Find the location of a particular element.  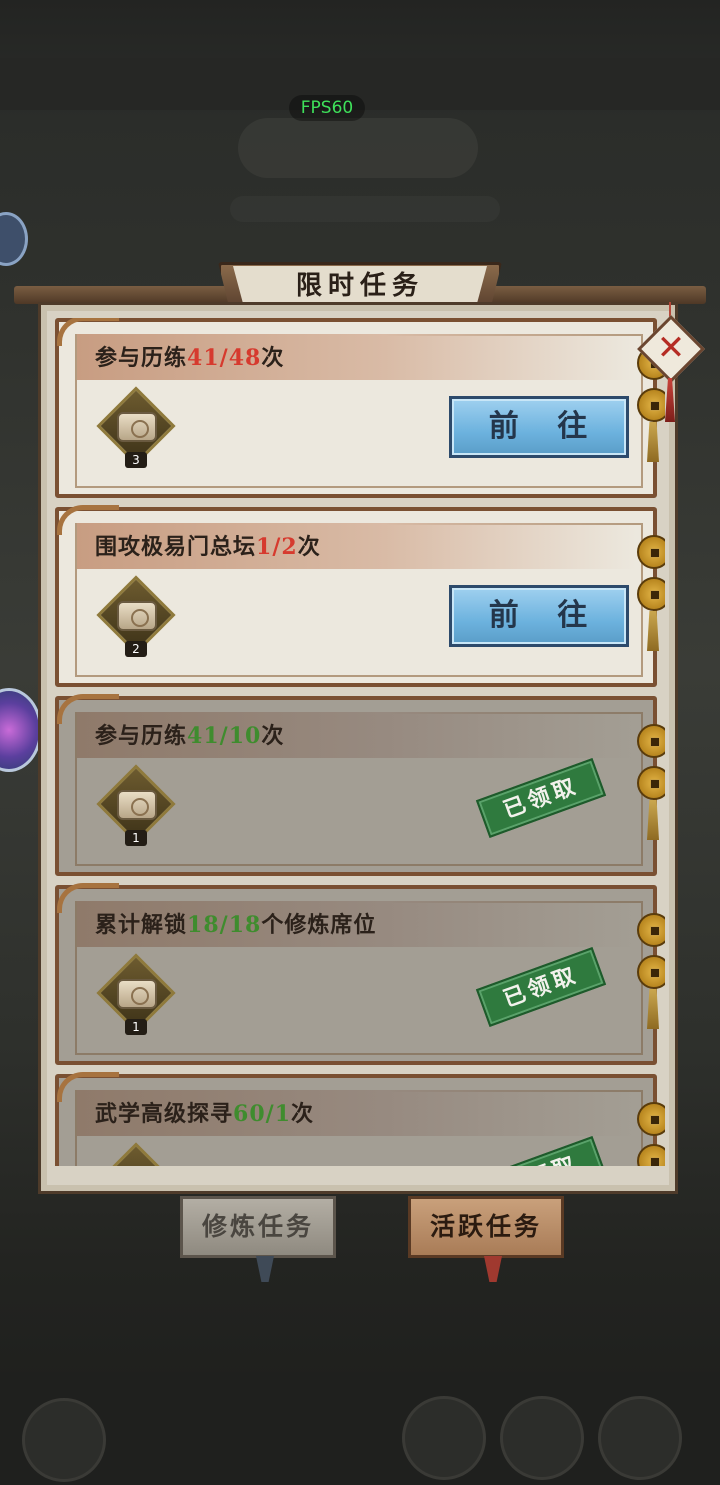

task-name: 围攻极易门总坛 is located at coordinates (176, 547).